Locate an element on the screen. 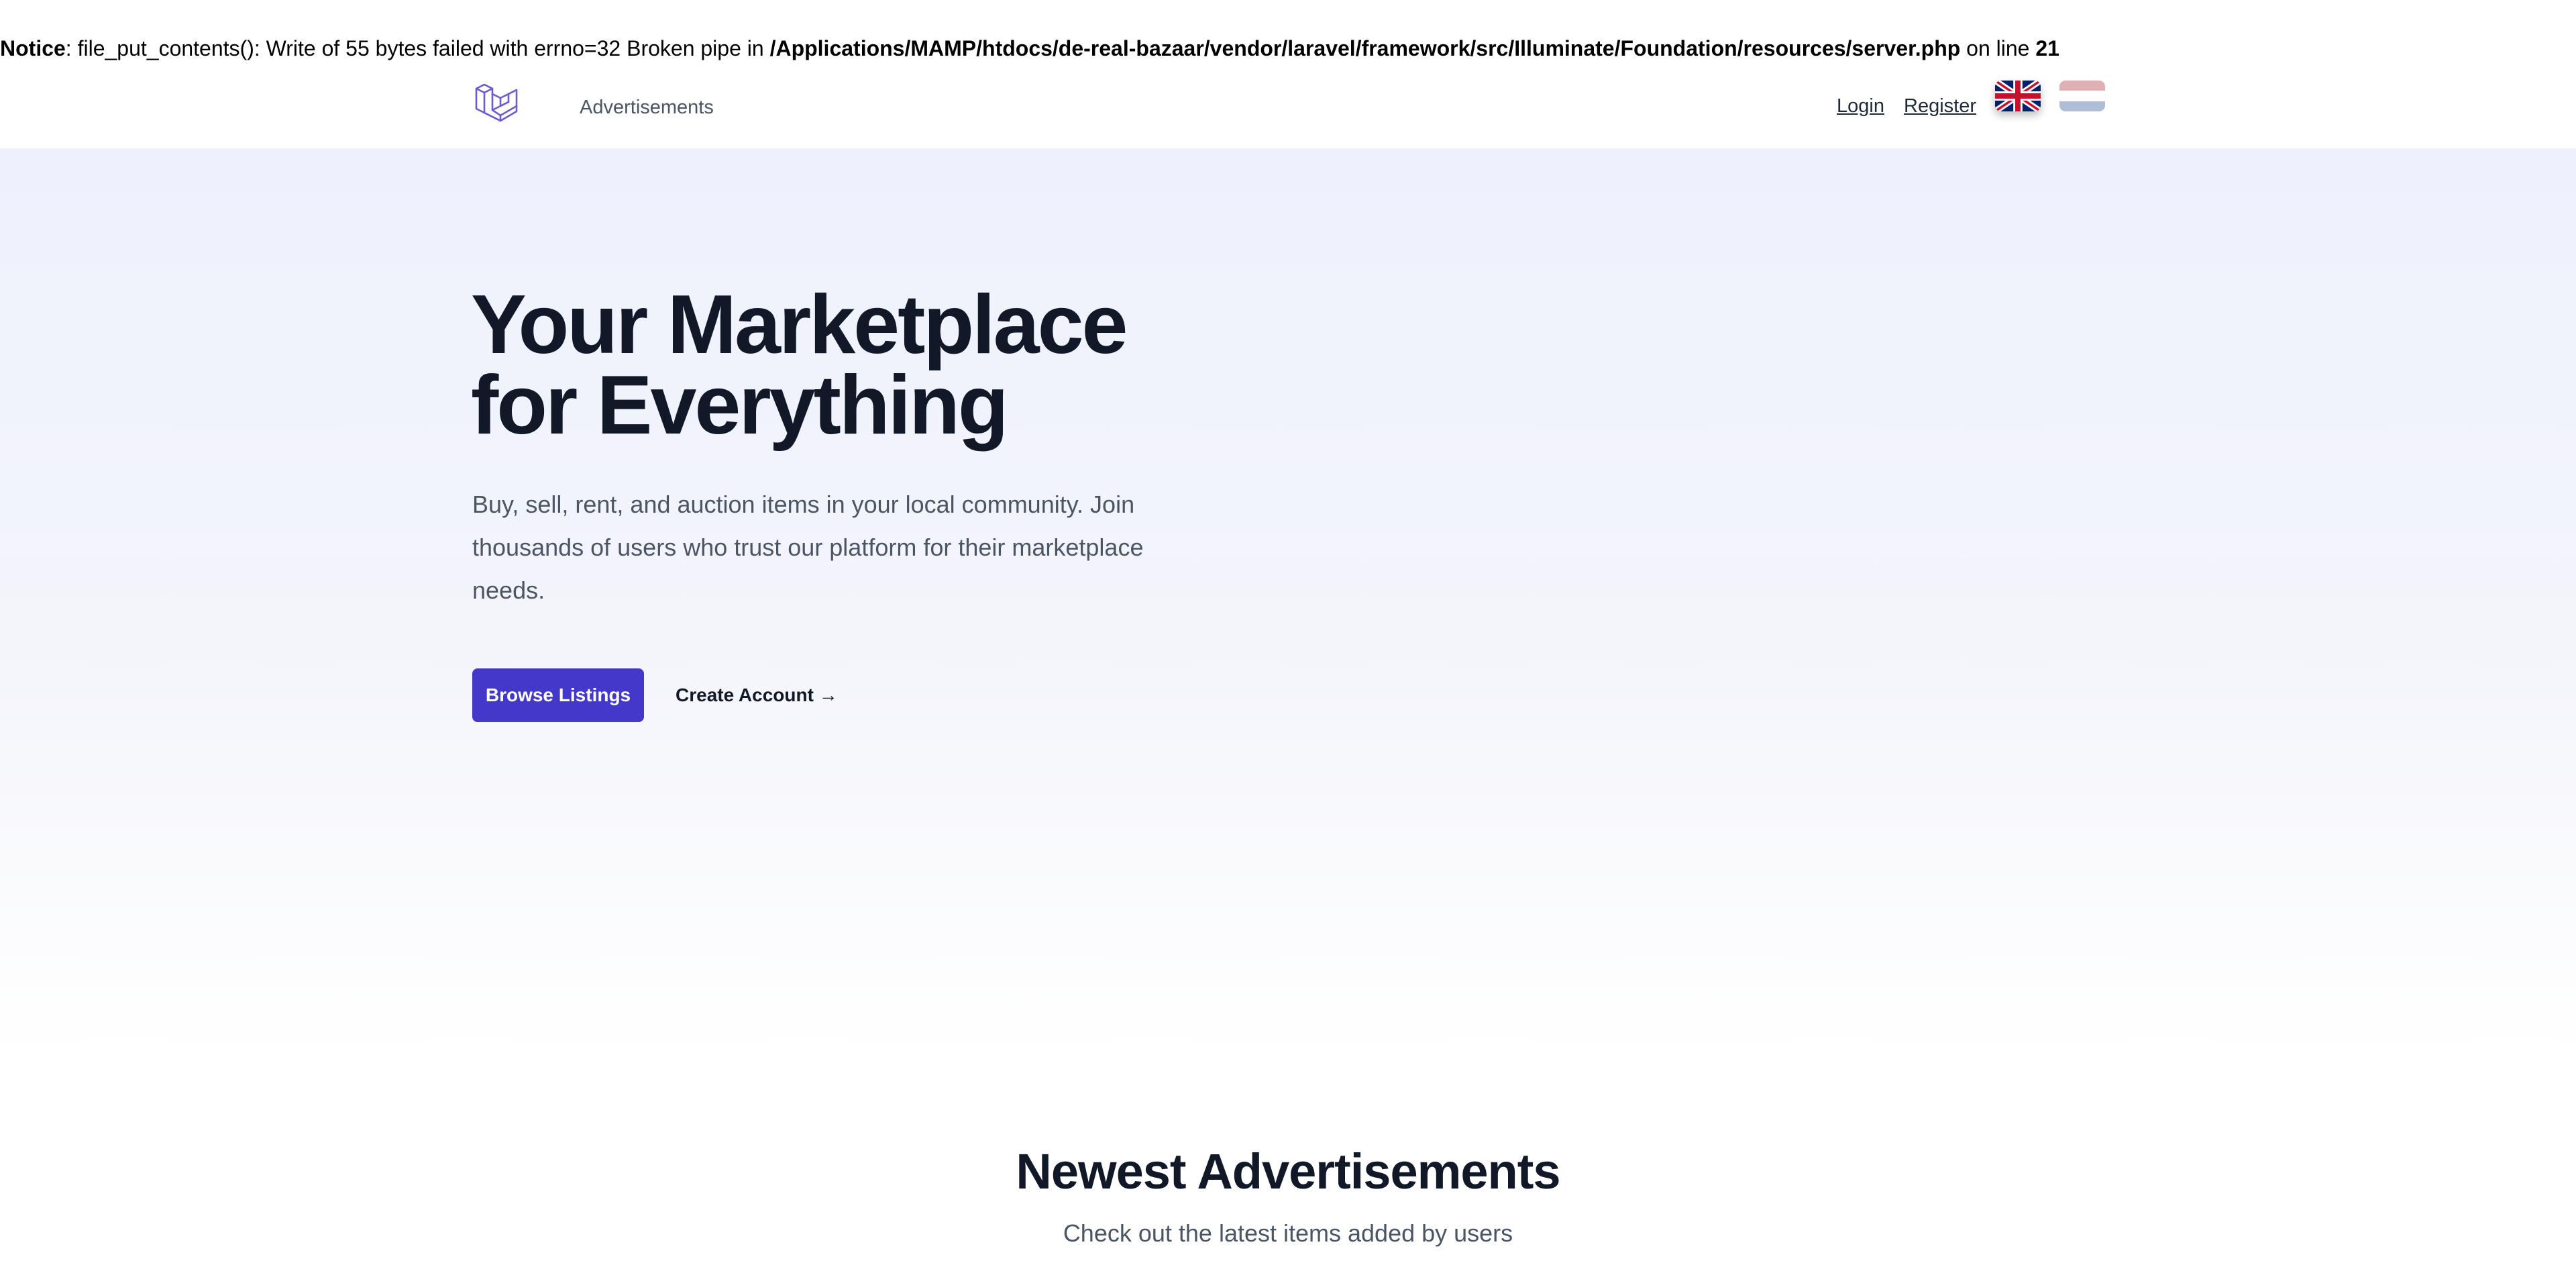  laravel-logo-icon is located at coordinates (496, 106).